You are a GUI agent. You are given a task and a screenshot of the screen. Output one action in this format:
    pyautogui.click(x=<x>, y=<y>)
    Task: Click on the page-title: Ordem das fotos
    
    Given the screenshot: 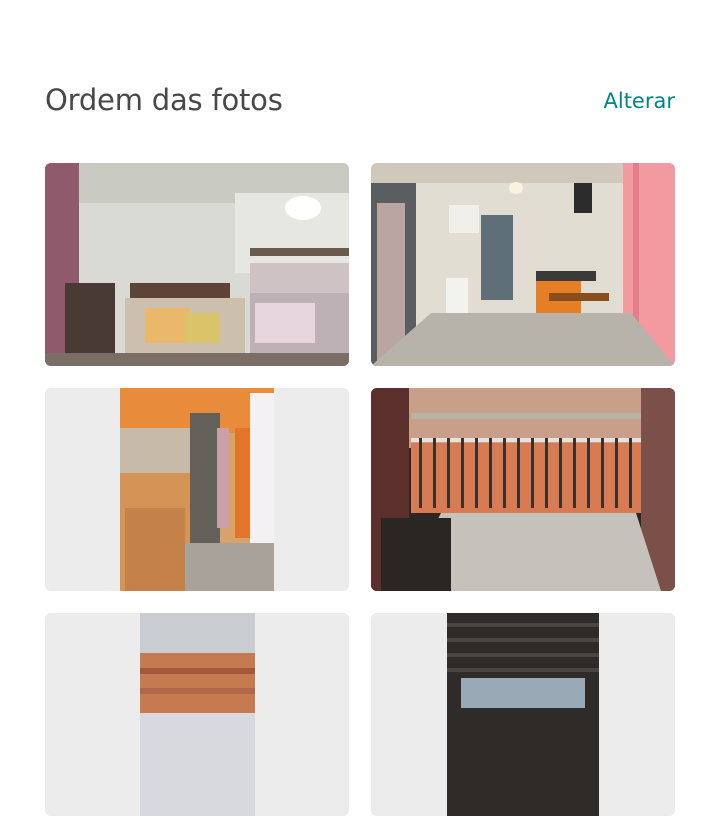 What is the action you would take?
    pyautogui.click(x=164, y=100)
    